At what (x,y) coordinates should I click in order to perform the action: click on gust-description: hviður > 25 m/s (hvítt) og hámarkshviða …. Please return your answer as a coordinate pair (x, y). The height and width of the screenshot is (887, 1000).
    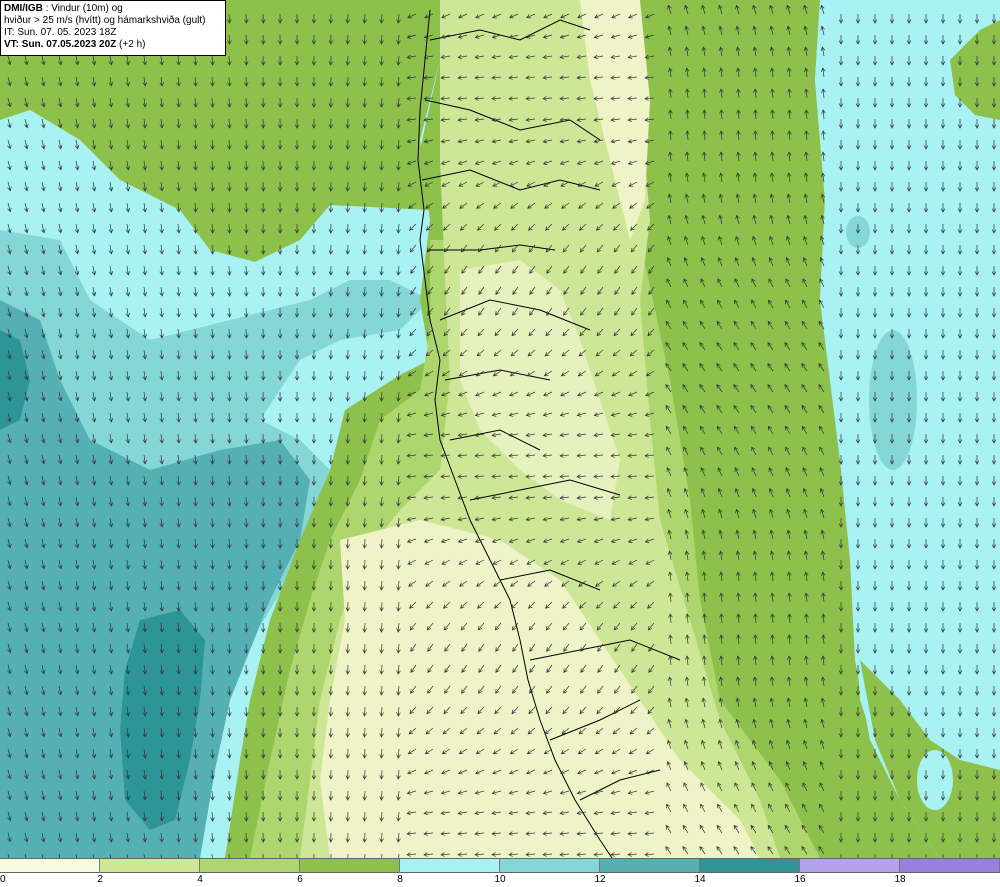
    Looking at the image, I should click on (105, 20).